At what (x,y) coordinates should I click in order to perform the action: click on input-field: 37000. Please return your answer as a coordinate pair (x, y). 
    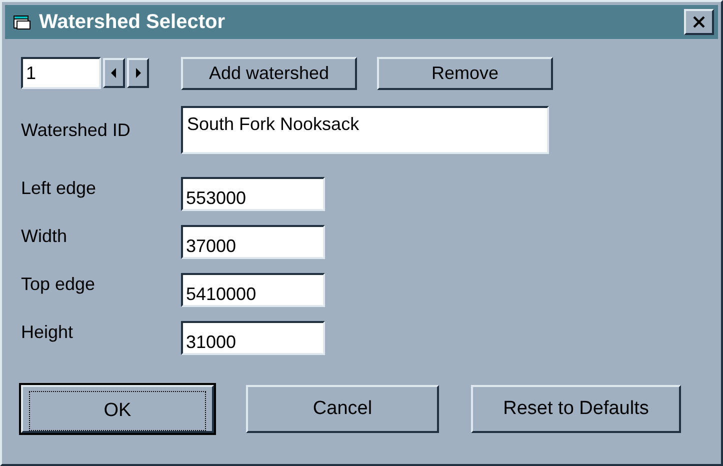
    Looking at the image, I should click on (253, 242).